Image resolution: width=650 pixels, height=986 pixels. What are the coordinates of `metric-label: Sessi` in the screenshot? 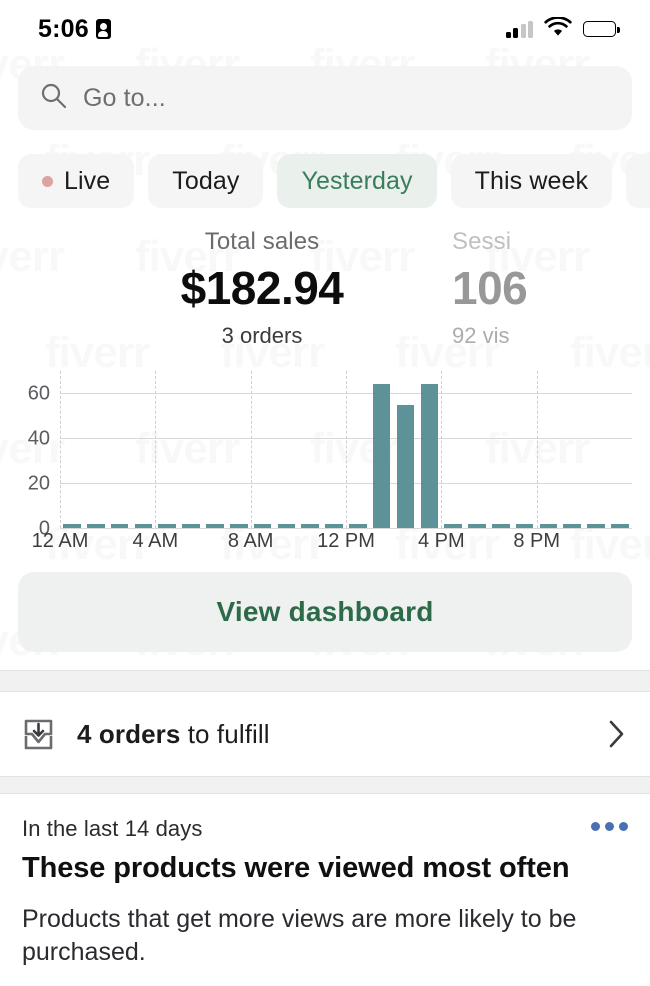 It's located at (482, 241).